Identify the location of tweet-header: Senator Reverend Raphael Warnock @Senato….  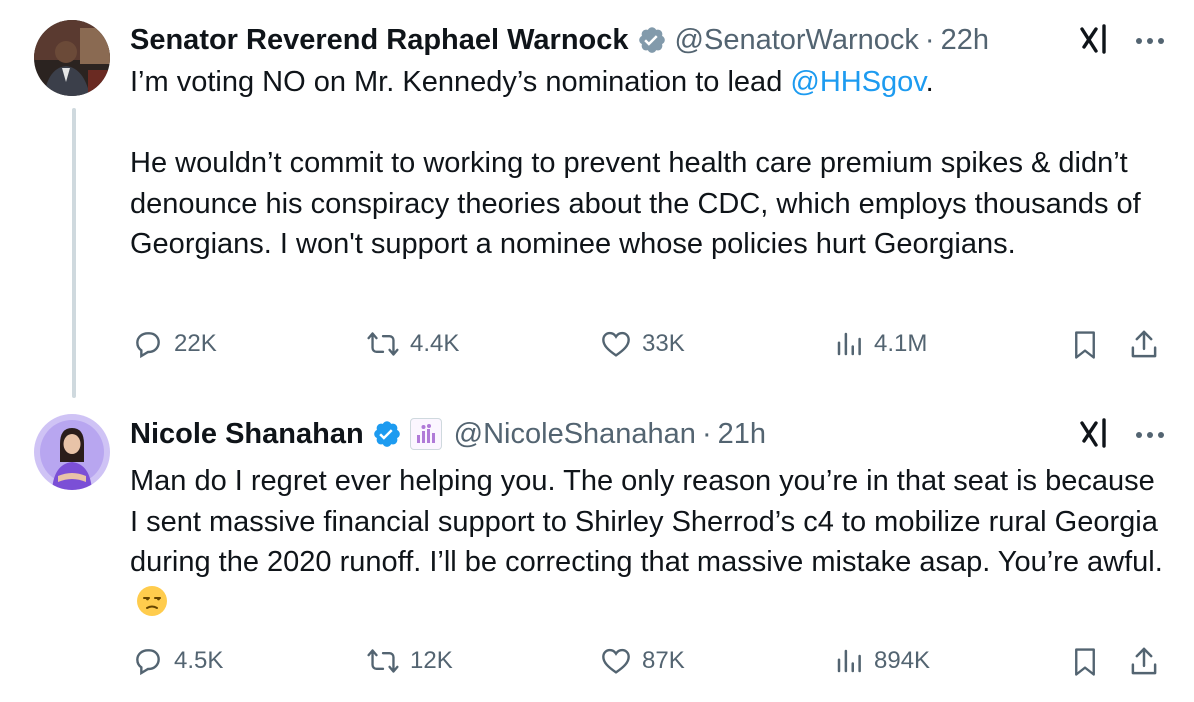
(559, 40).